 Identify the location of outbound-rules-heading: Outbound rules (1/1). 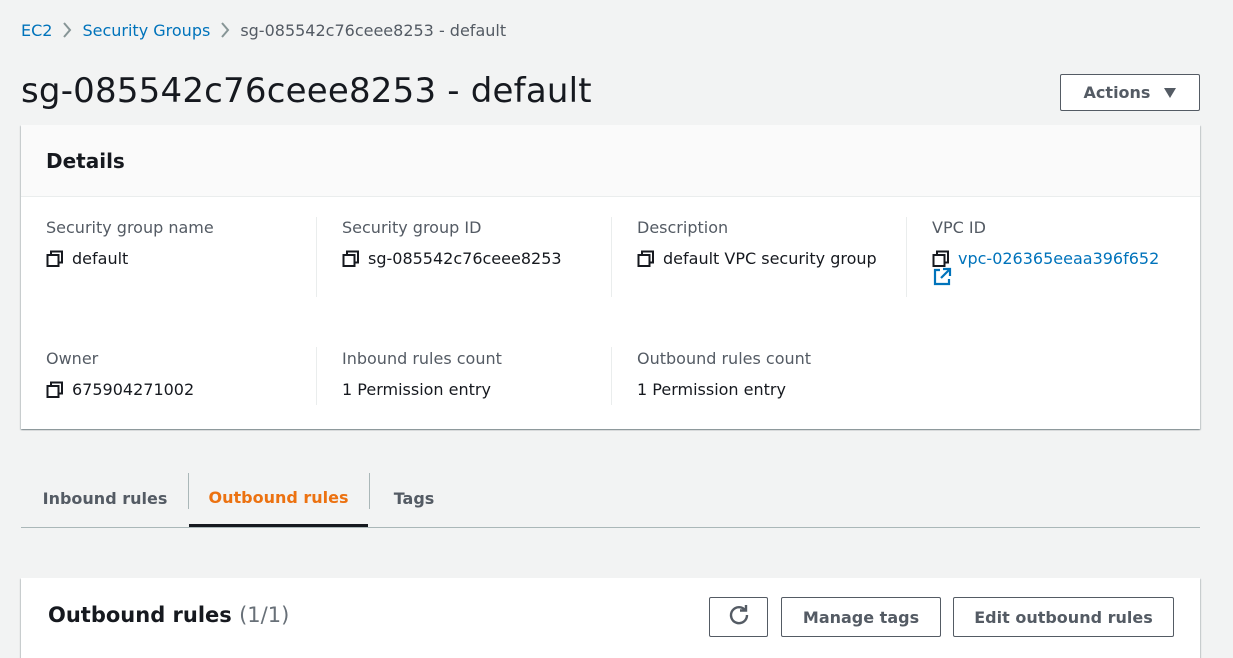
(168, 615).